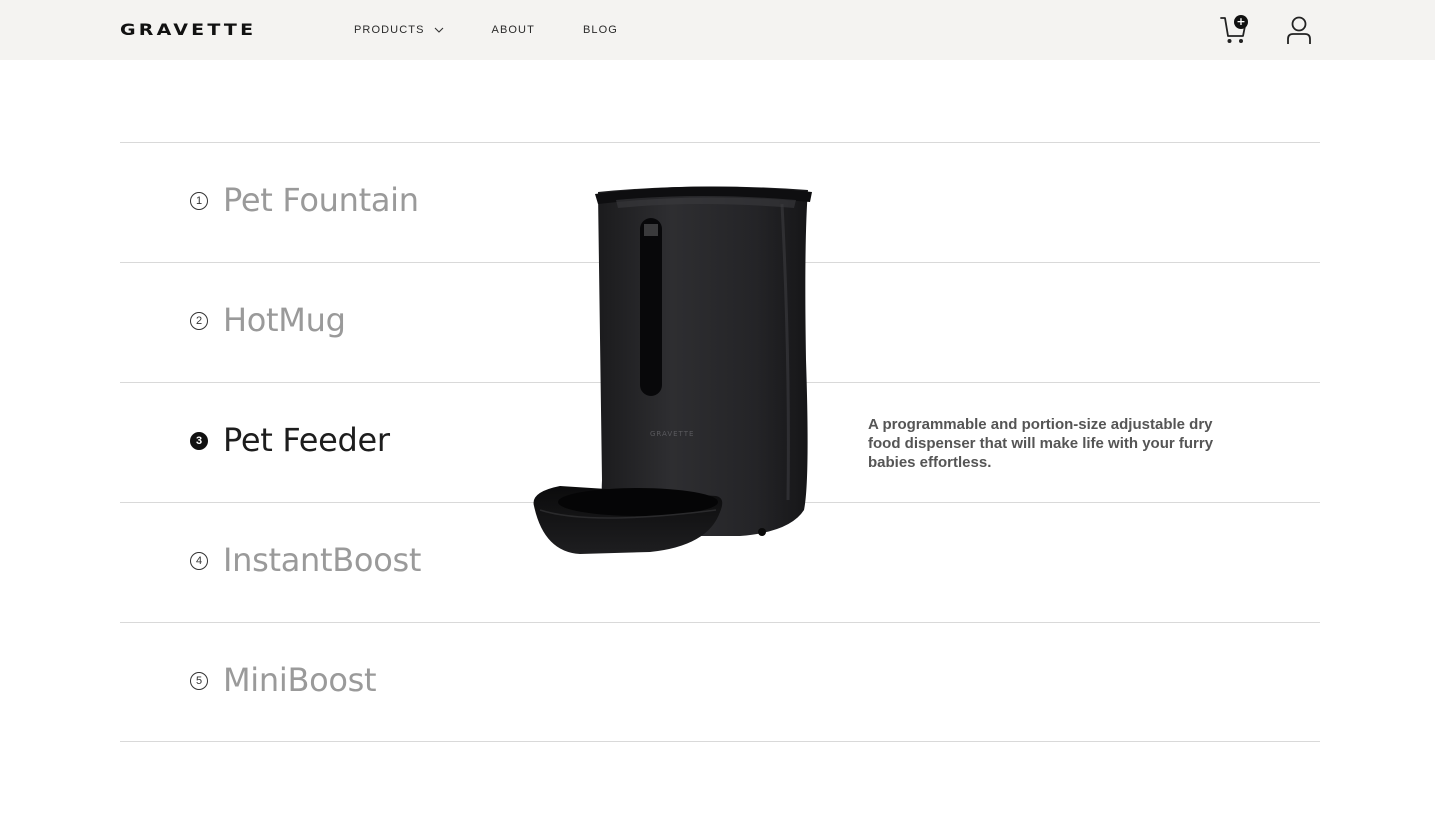  Describe the element at coordinates (439, 30) in the screenshot. I see `chevron-down-icon` at that location.